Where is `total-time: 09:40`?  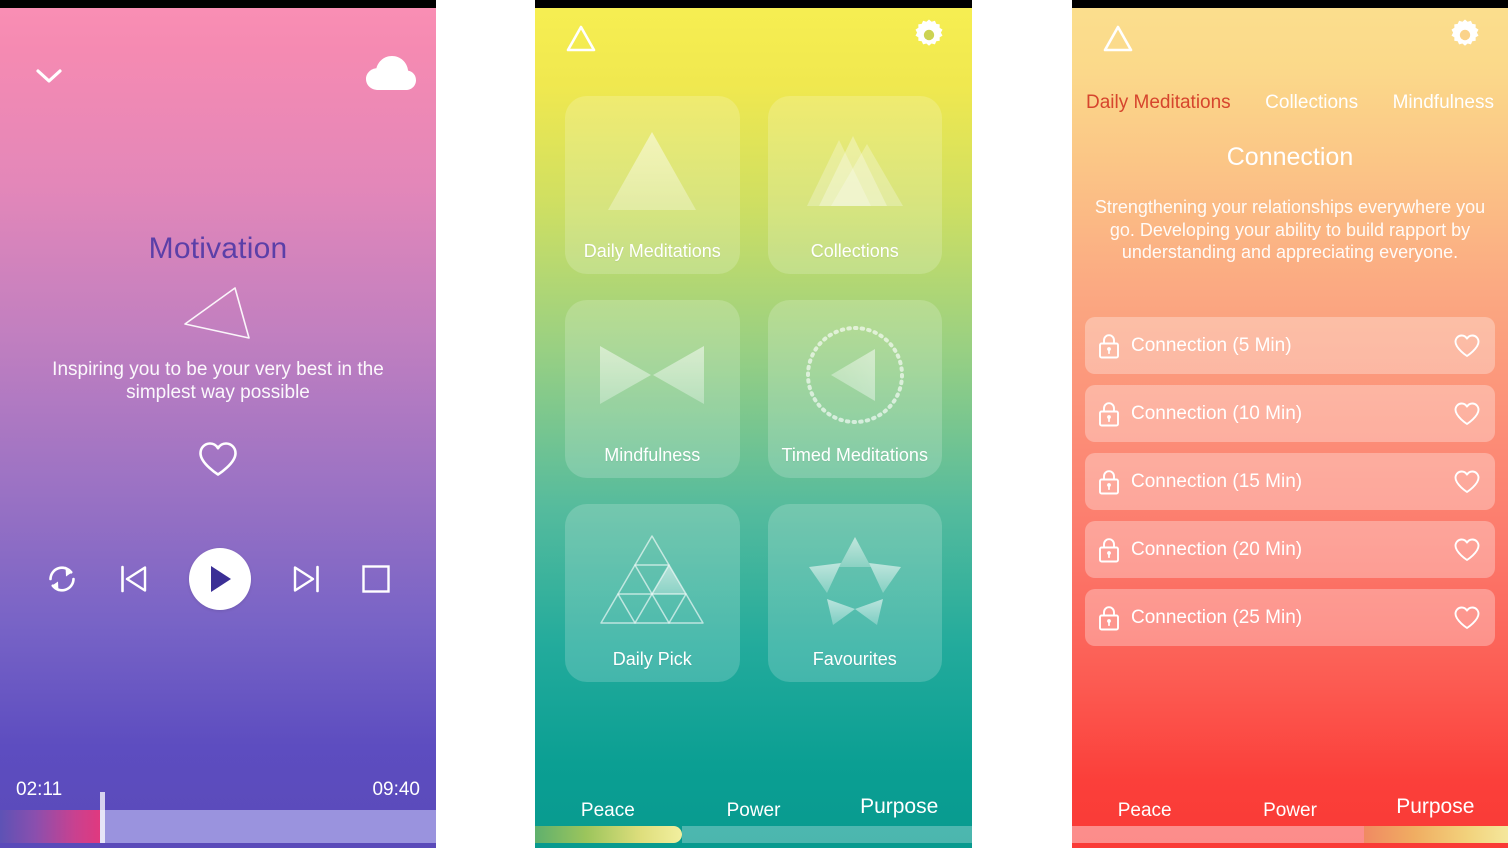 total-time: 09:40 is located at coordinates (396, 789).